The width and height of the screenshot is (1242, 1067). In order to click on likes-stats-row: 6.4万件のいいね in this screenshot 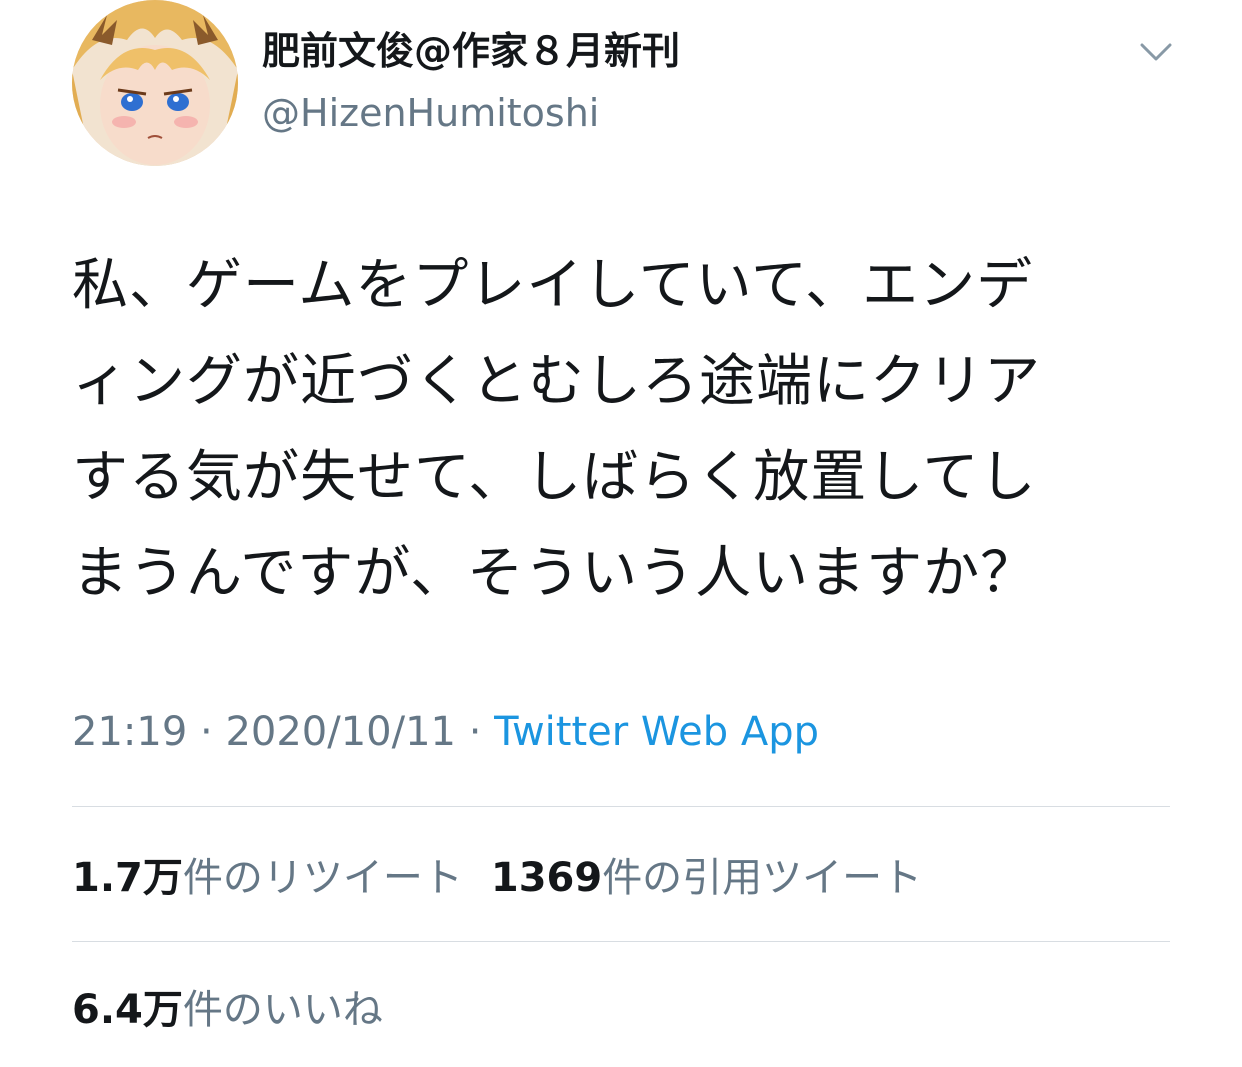, I will do `click(241, 1010)`.